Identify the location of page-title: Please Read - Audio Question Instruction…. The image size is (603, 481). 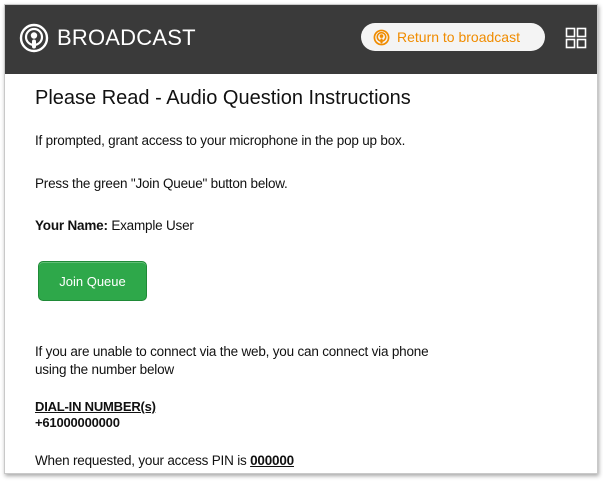
(223, 98).